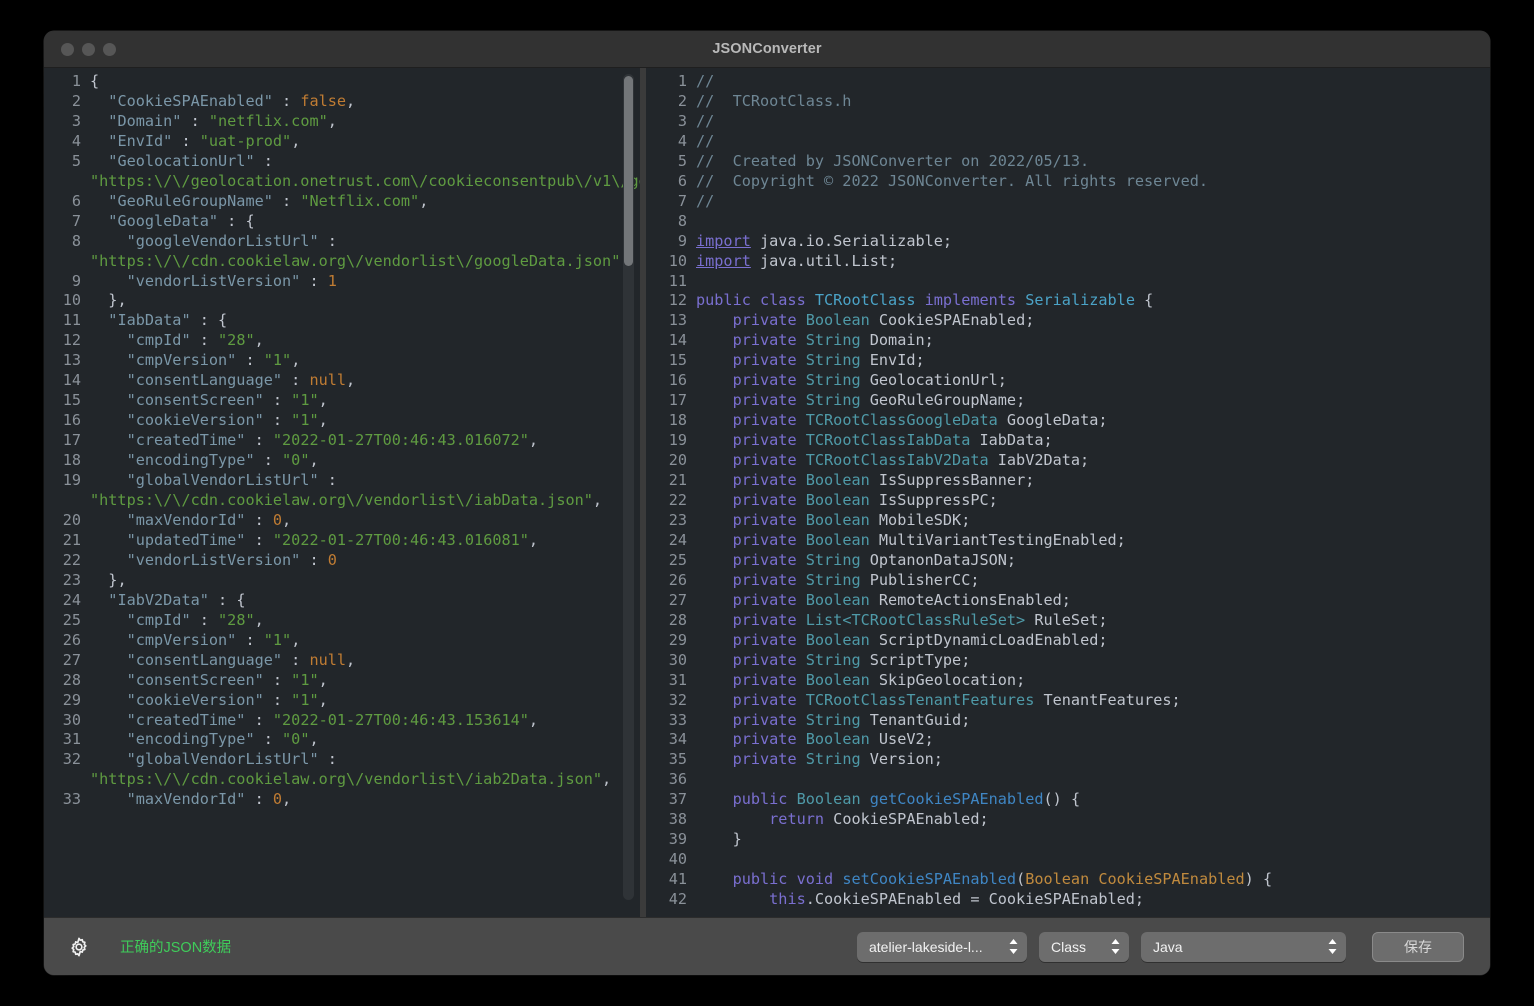  Describe the element at coordinates (851, 719) in the screenshot. I see `code-line-text: private String TenantGuid;` at that location.